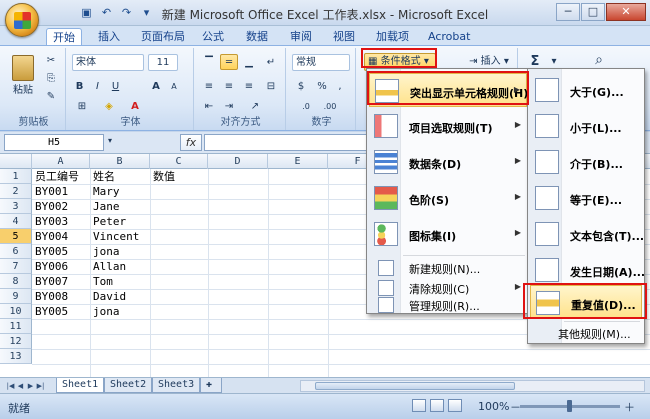  Describe the element at coordinates (80, 385) in the screenshot. I see `sheet-tab-1: Sheet1` at that location.